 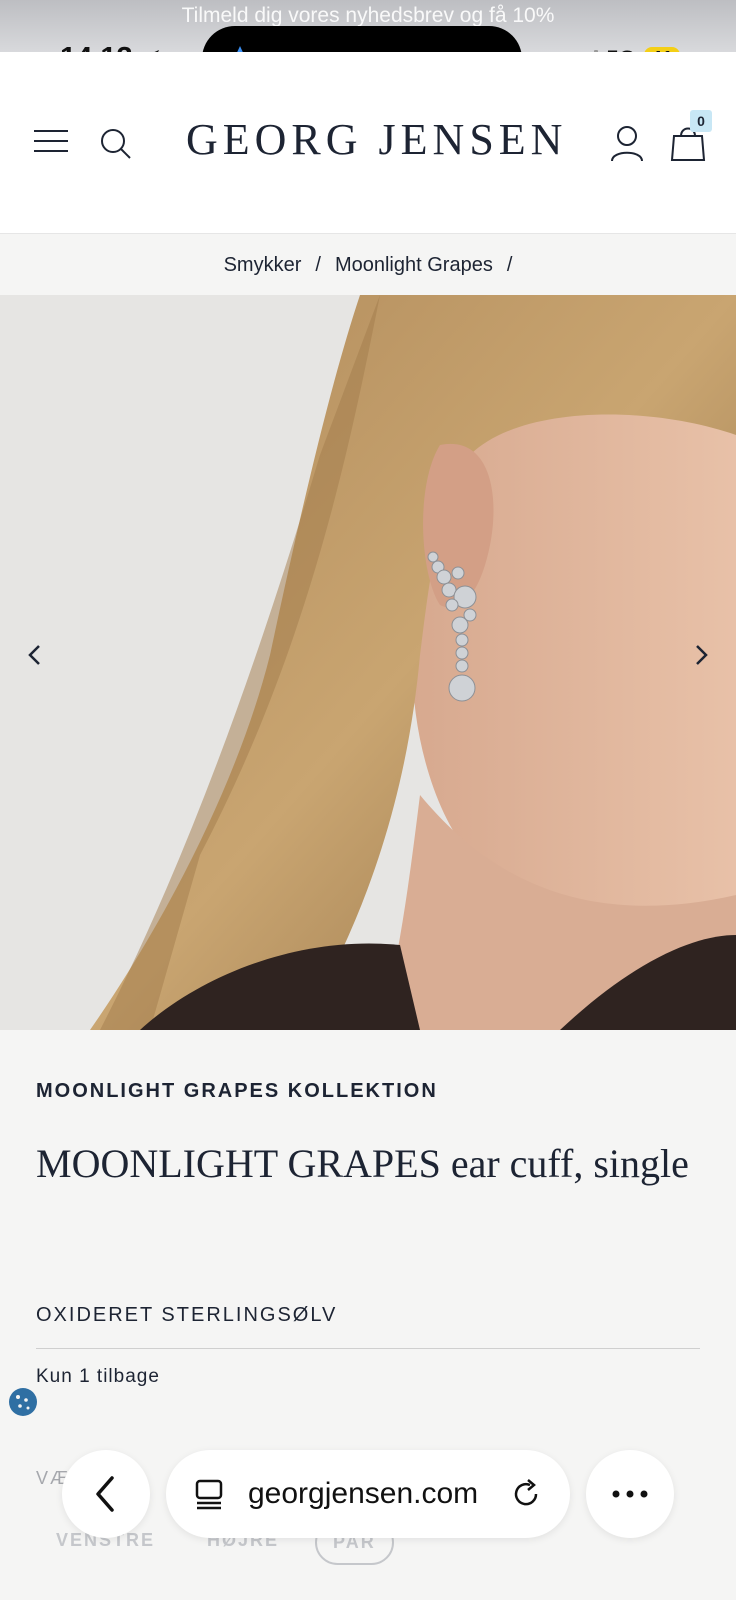 I want to click on divider, so click(x=368, y=1348).